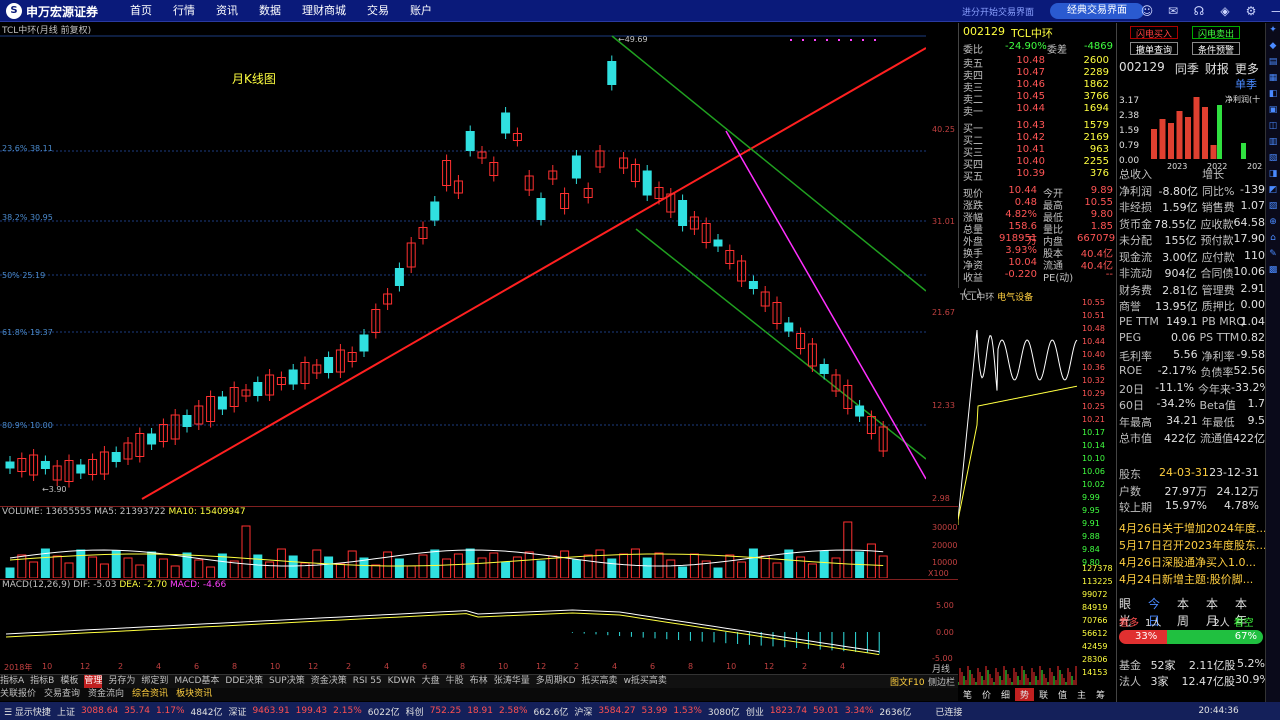 The image size is (1280, 720). What do you see at coordinates (1273, 192) in the screenshot?
I see `tool-icon-11: ◩` at bounding box center [1273, 192].